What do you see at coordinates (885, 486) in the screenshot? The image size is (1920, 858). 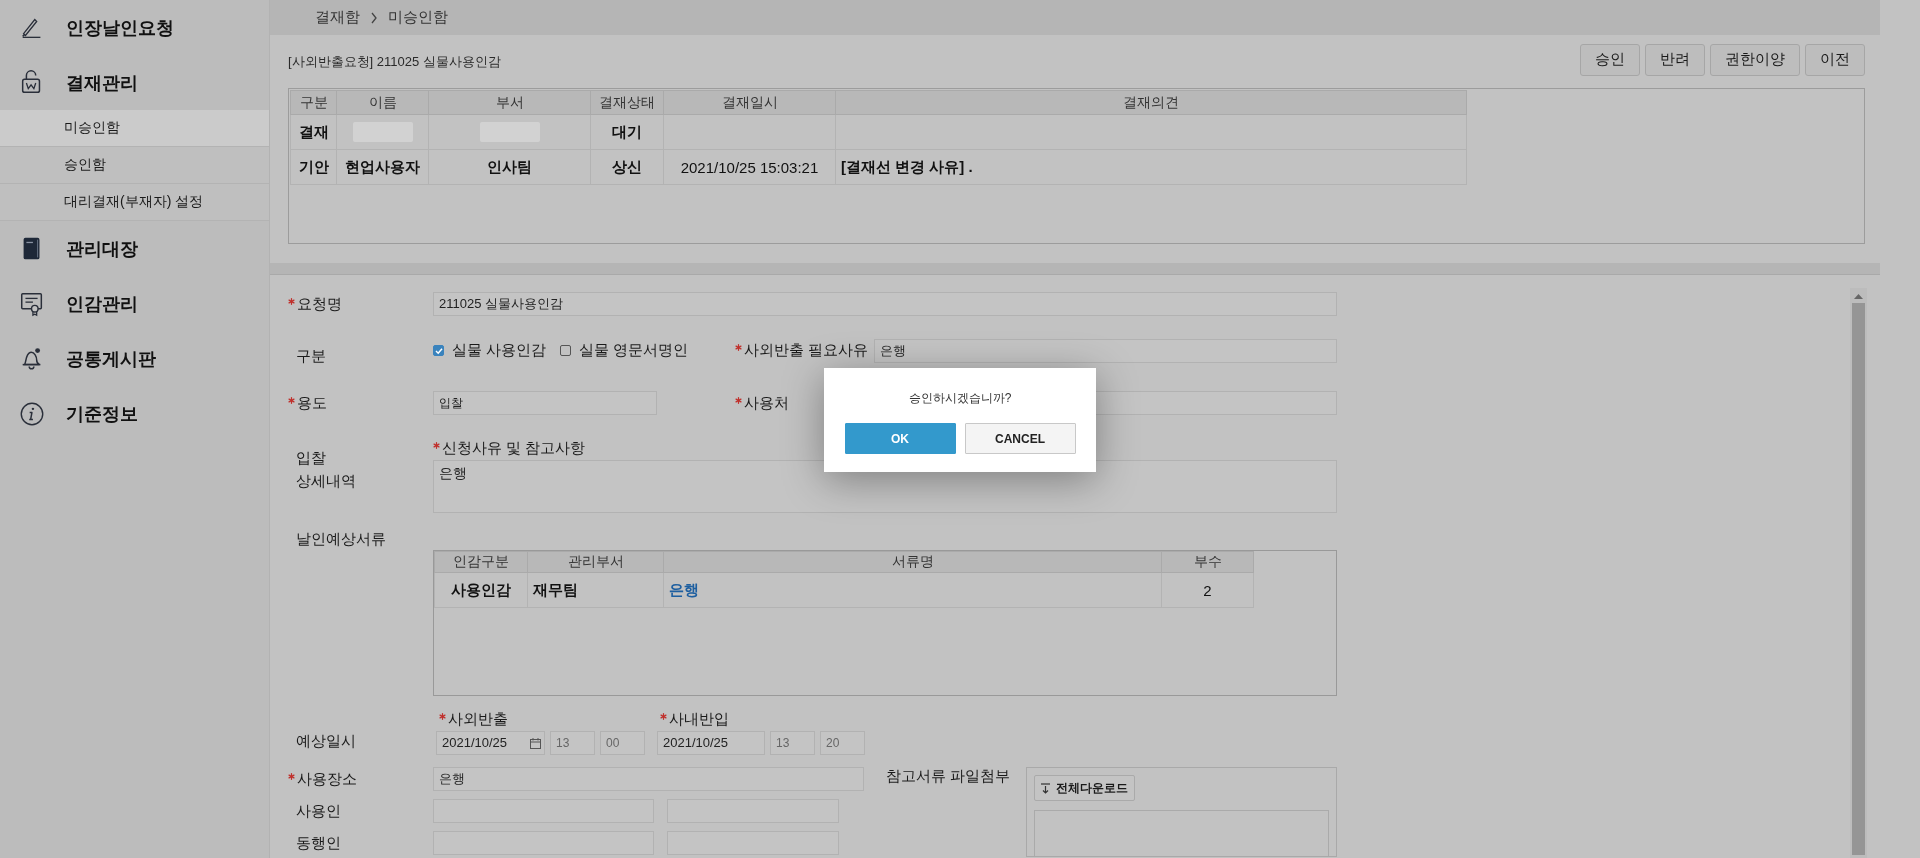 I see `text-area: 은행` at bounding box center [885, 486].